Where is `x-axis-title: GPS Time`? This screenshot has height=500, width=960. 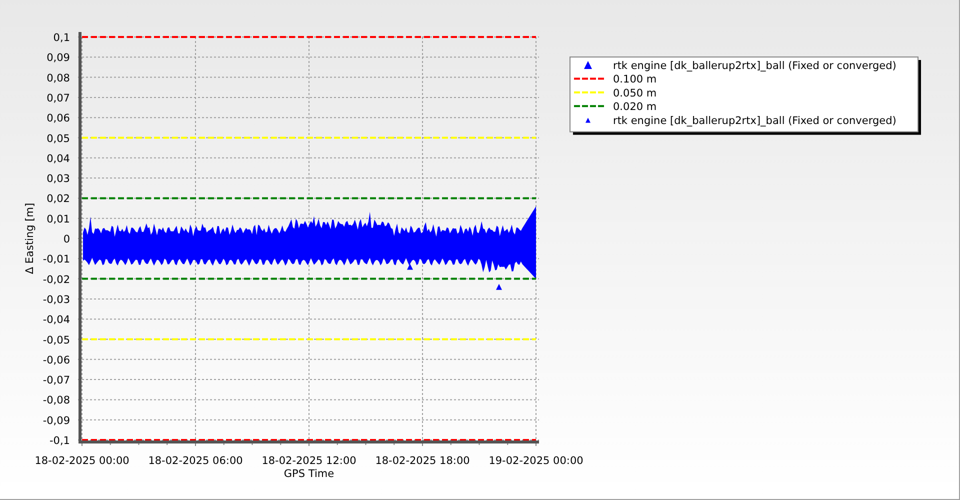
x-axis-title: GPS Time is located at coordinates (309, 474).